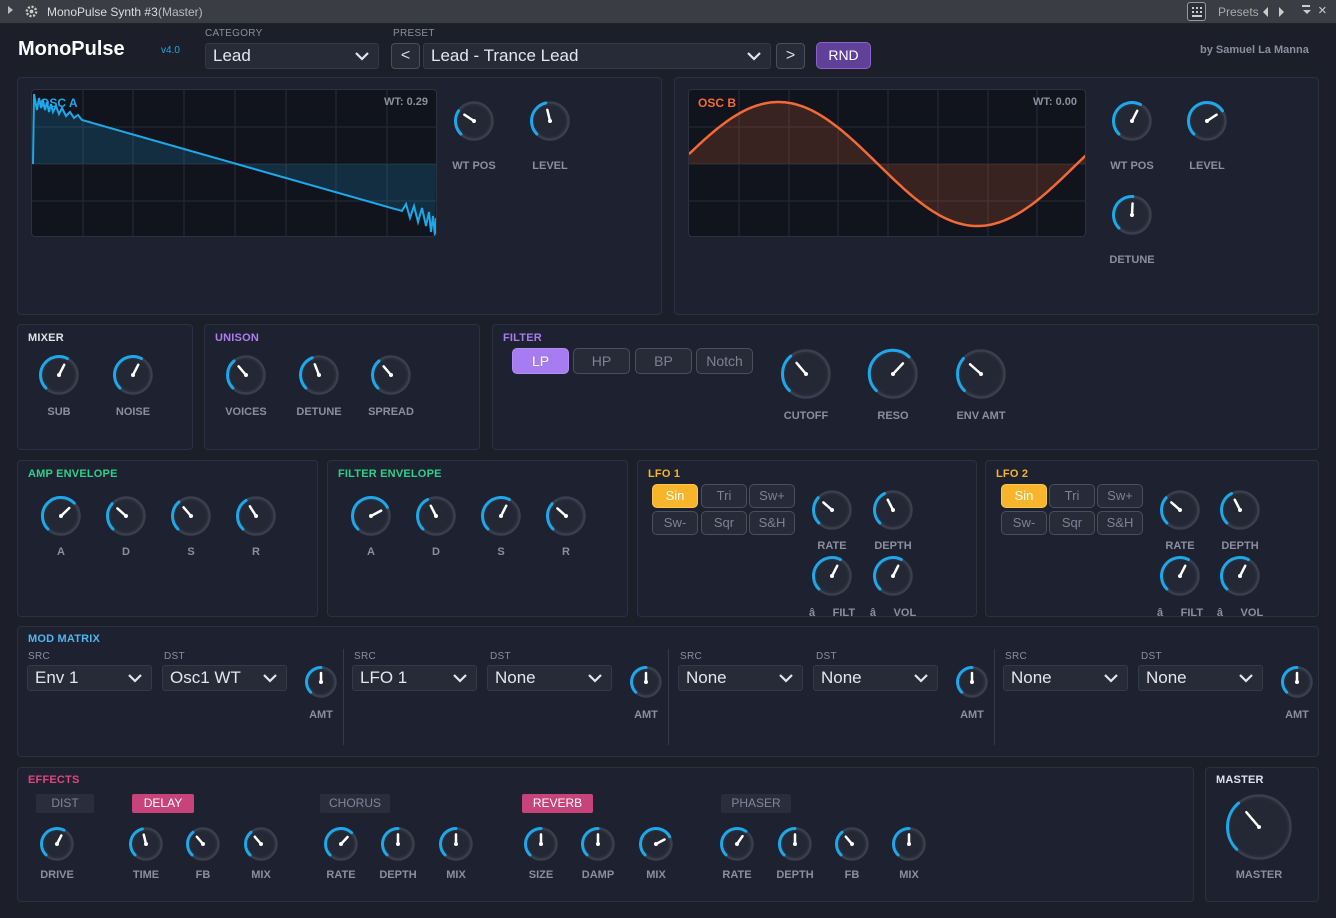 The width and height of the screenshot is (1336, 918). What do you see at coordinates (10, 10) in the screenshot?
I see `collapse-arrow-icon` at bounding box center [10, 10].